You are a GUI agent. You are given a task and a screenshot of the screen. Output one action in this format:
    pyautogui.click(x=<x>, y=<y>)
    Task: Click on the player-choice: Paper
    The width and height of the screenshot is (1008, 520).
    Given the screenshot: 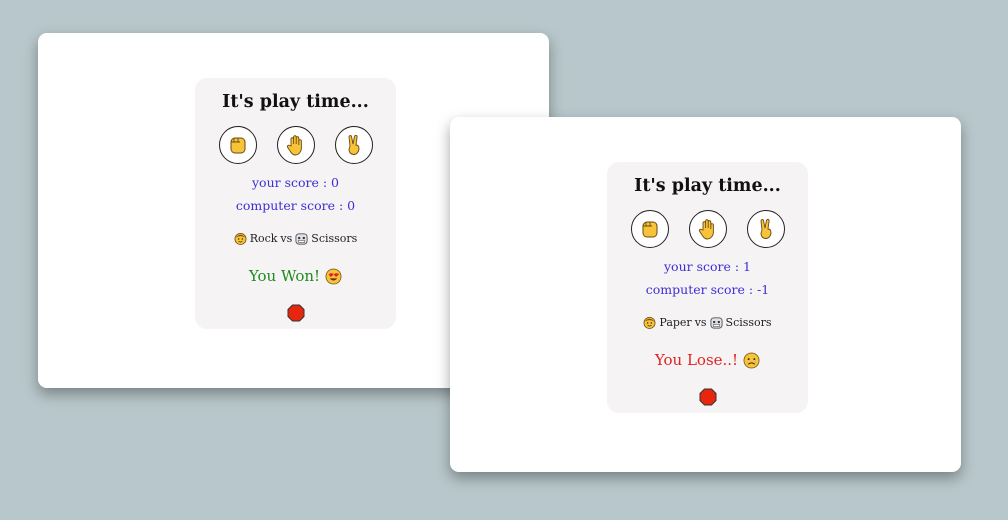 What is the action you would take?
    pyautogui.click(x=675, y=322)
    